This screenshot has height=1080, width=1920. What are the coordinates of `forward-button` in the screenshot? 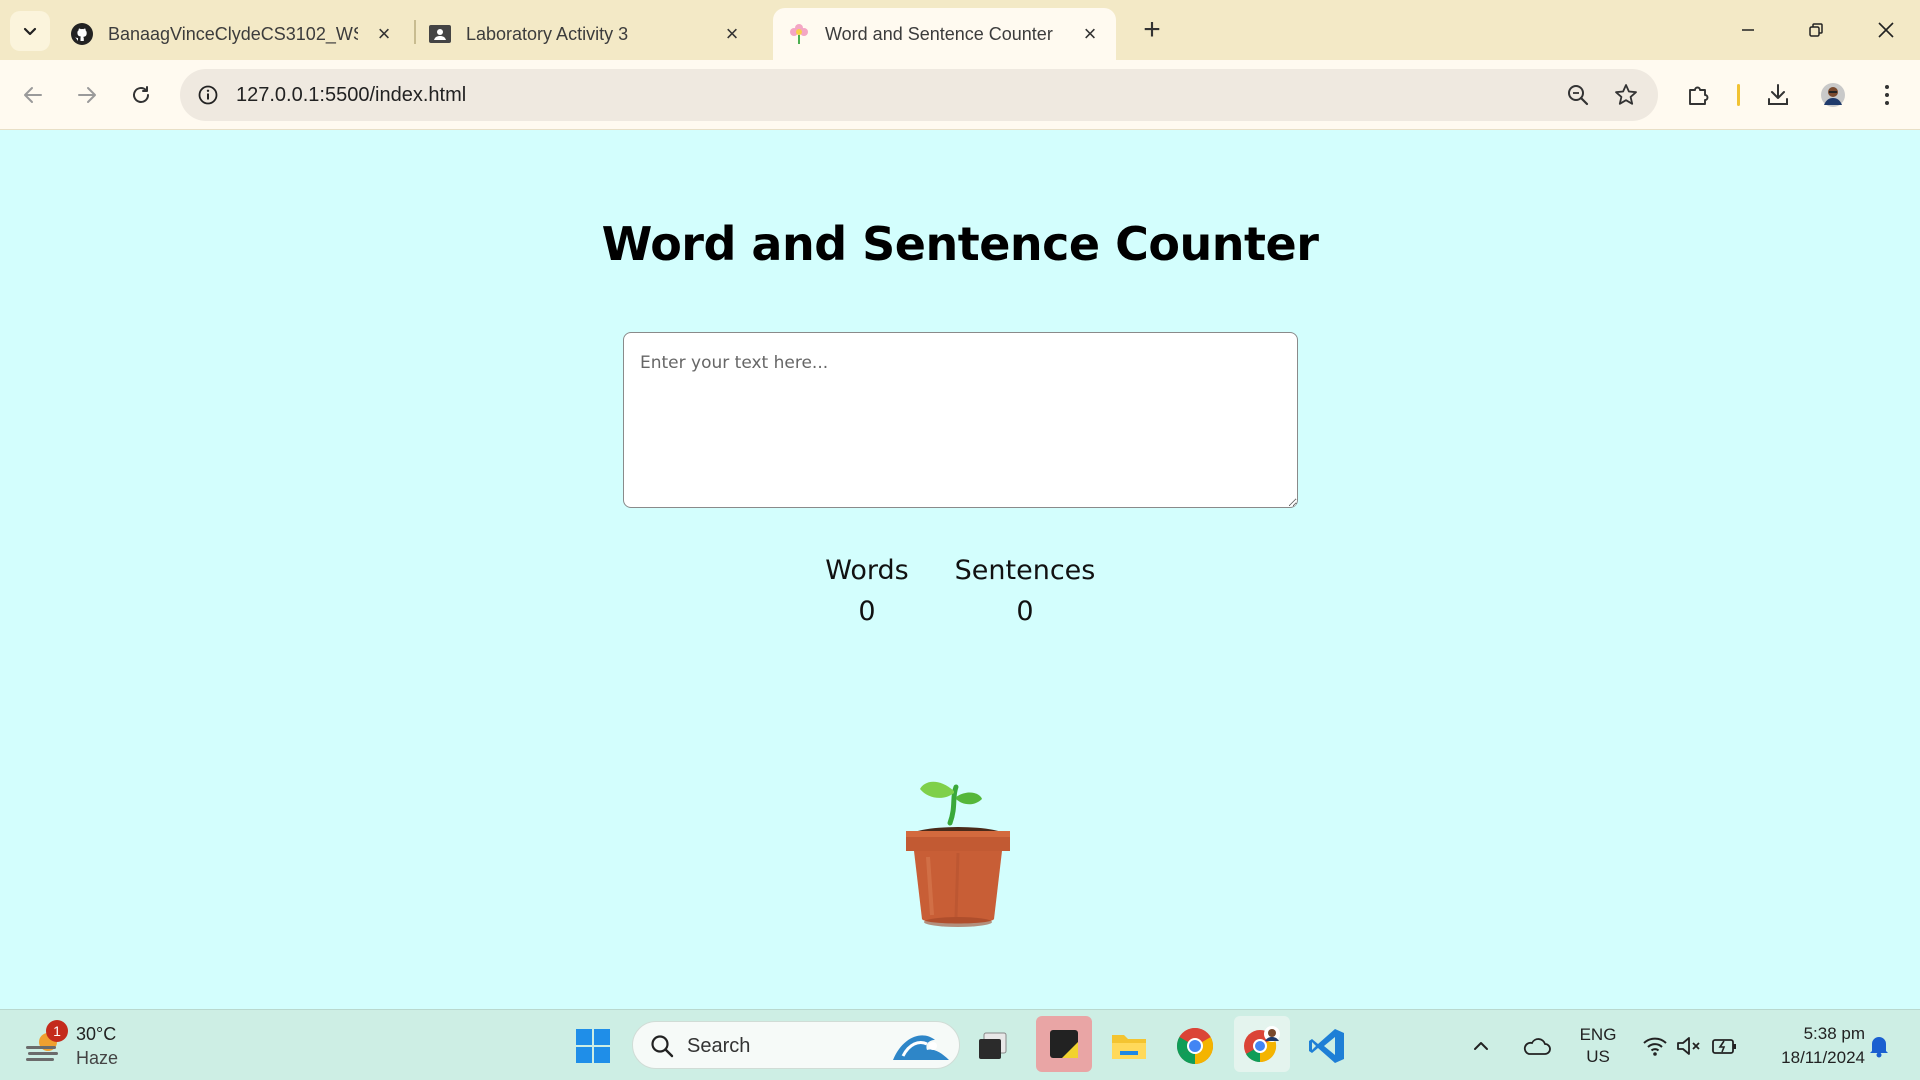 It's located at (87, 95).